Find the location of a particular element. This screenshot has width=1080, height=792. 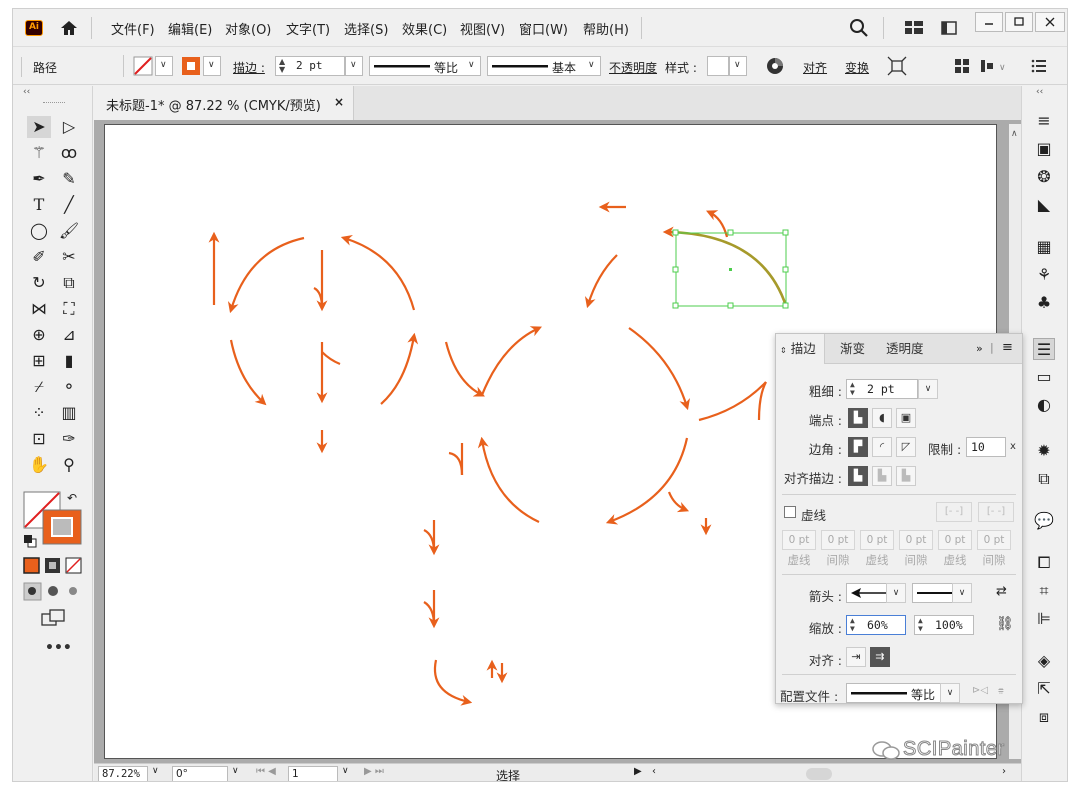

fill-dropdown: ∨ is located at coordinates (164, 66).